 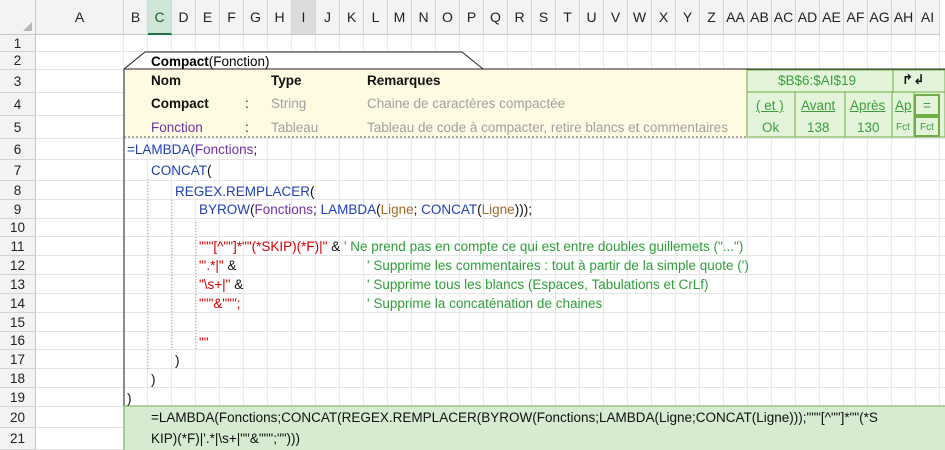 What do you see at coordinates (219, 266) in the screenshot?
I see `code-line-12: "'.*|" &` at bounding box center [219, 266].